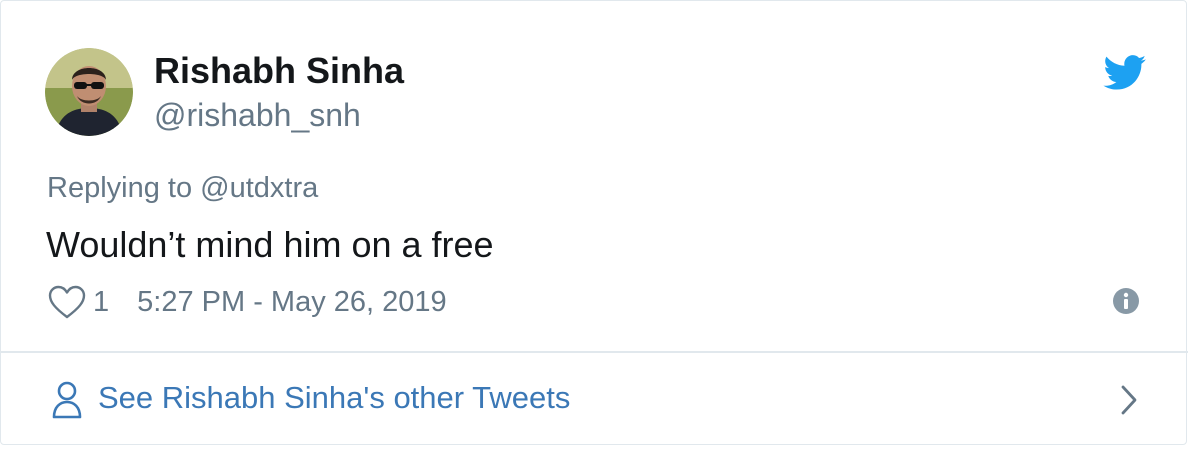 This screenshot has width=1189, height=450. I want to click on author-display-name: Rishabh Sinha, so click(279, 71).